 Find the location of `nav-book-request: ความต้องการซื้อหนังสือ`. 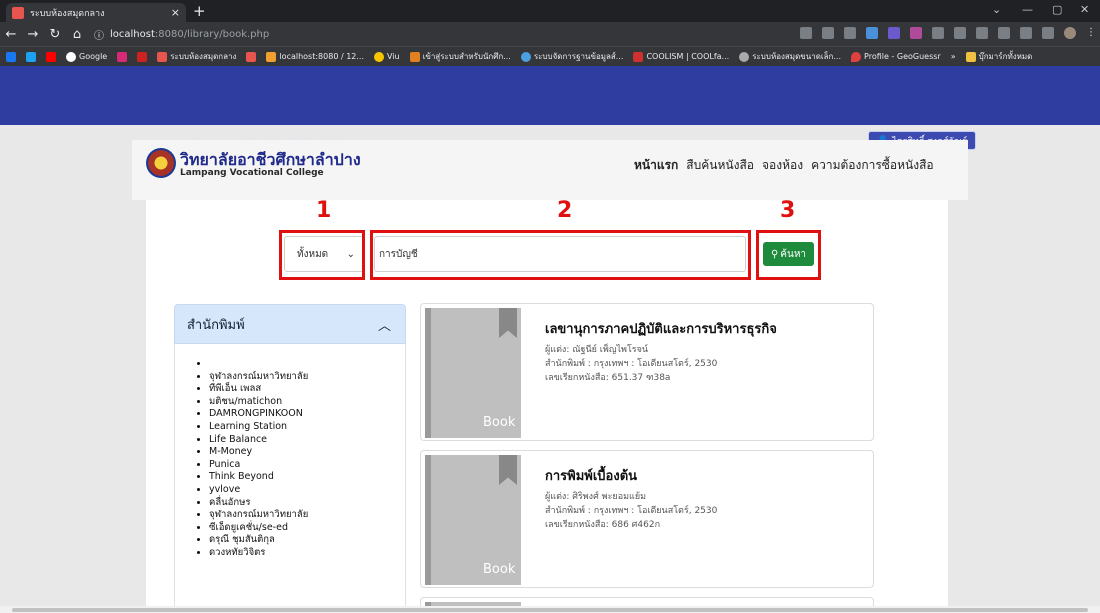

nav-book-request: ความต้องการซื้อหนังสือ is located at coordinates (872, 165).